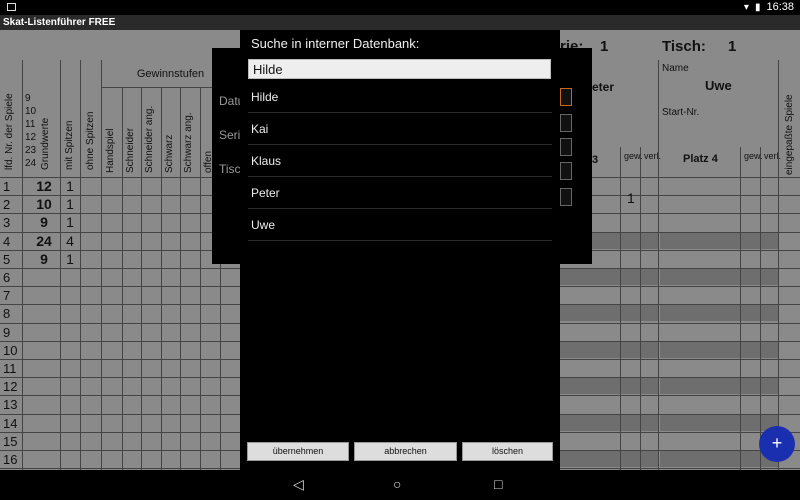 The image size is (800, 500). Describe the element at coordinates (400, 193) in the screenshot. I see `list-item: Peter` at that location.